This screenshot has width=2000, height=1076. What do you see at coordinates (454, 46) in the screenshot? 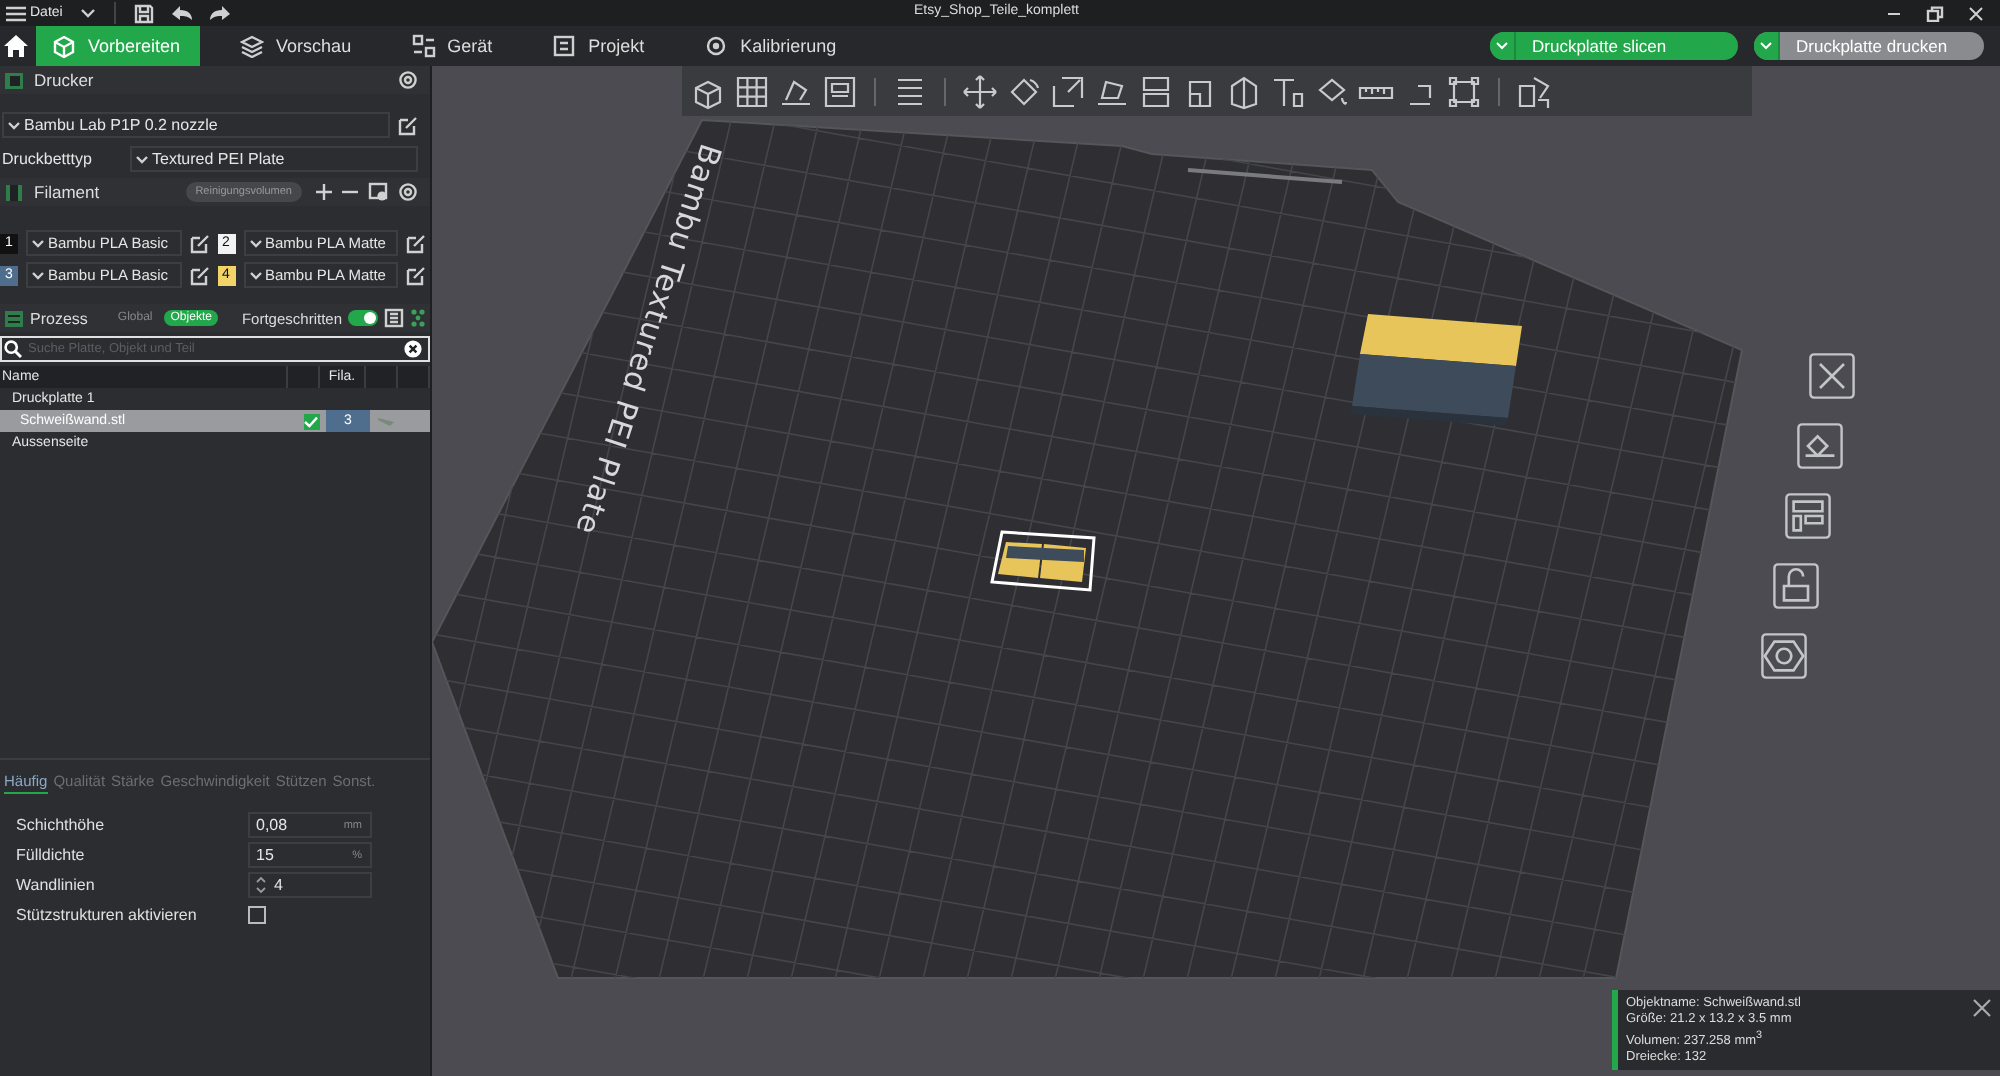
I see `tab: Gerät` at bounding box center [454, 46].